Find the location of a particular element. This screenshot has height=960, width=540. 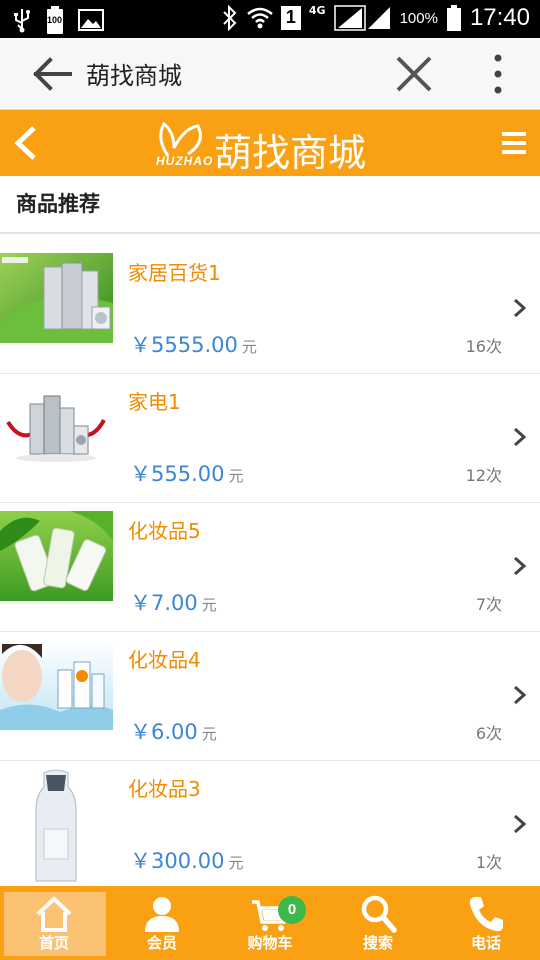

product-name: 化妆品4 is located at coordinates (164, 660).